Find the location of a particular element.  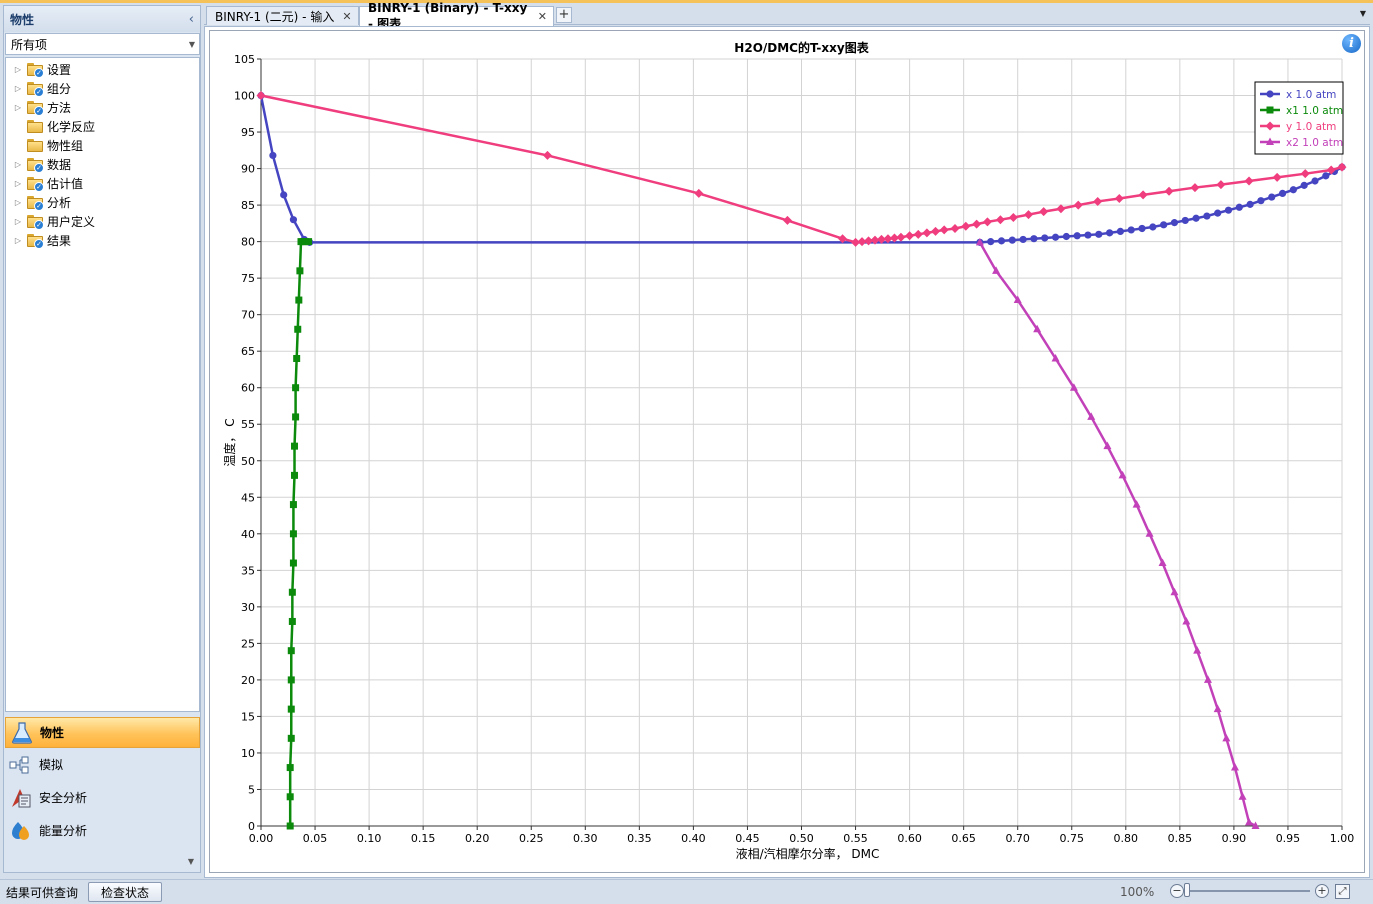

x-tick-label: 0.85 is located at coordinates (1180, 838).